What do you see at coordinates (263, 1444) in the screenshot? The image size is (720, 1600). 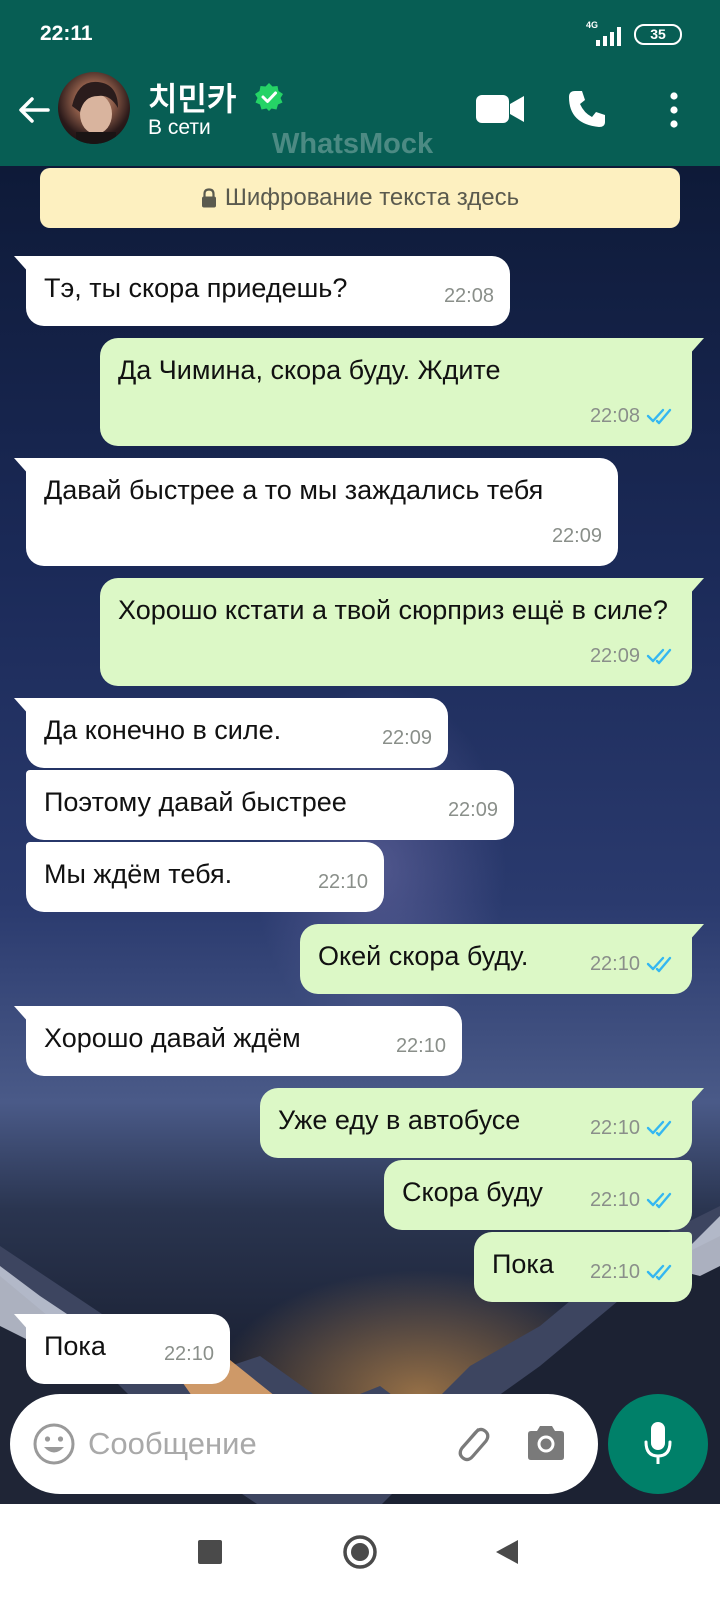 I see `message-input` at bounding box center [263, 1444].